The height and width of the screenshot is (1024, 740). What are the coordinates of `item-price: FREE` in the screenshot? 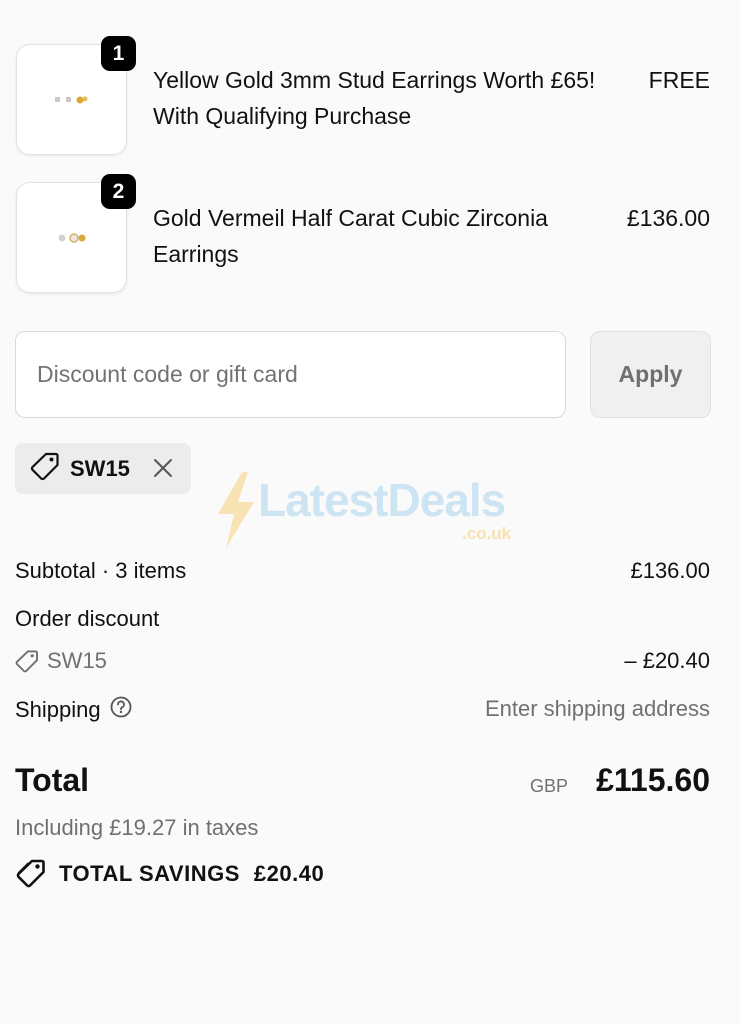 It's located at (679, 80).